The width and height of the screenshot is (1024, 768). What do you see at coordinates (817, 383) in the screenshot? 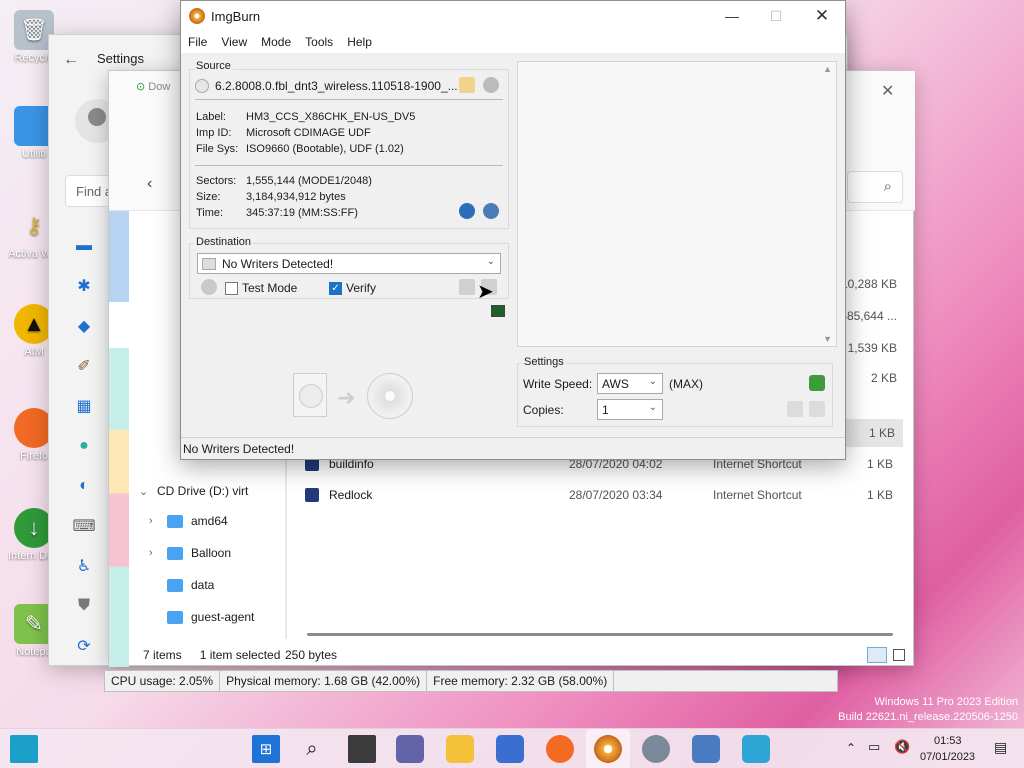
I see `puzzle-icon` at bounding box center [817, 383].